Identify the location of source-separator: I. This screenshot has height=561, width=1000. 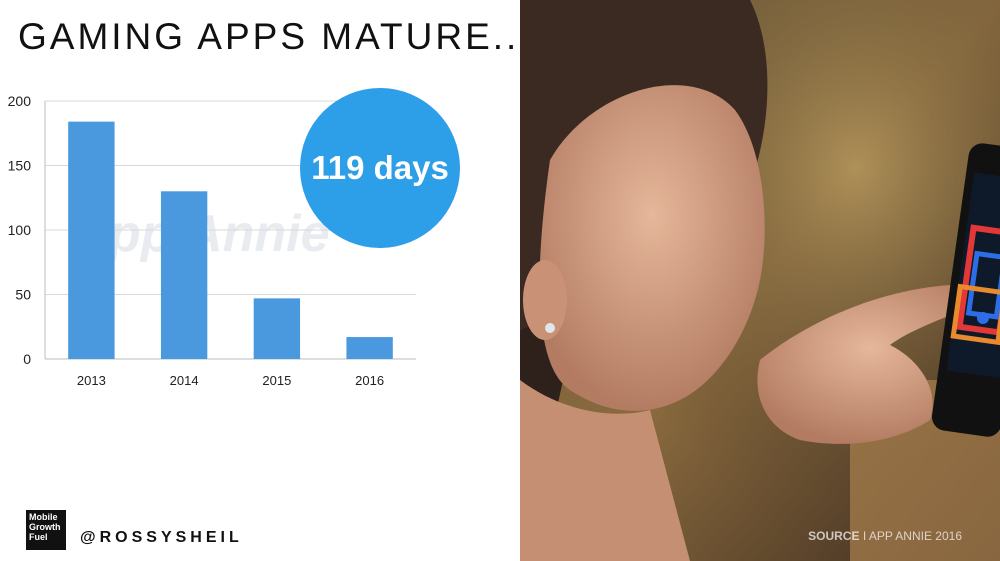
(864, 536).